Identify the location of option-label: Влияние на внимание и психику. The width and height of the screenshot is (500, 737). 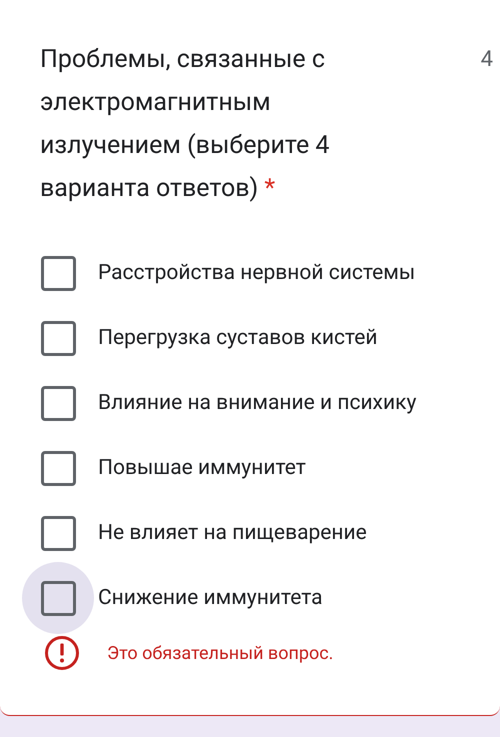
(257, 403).